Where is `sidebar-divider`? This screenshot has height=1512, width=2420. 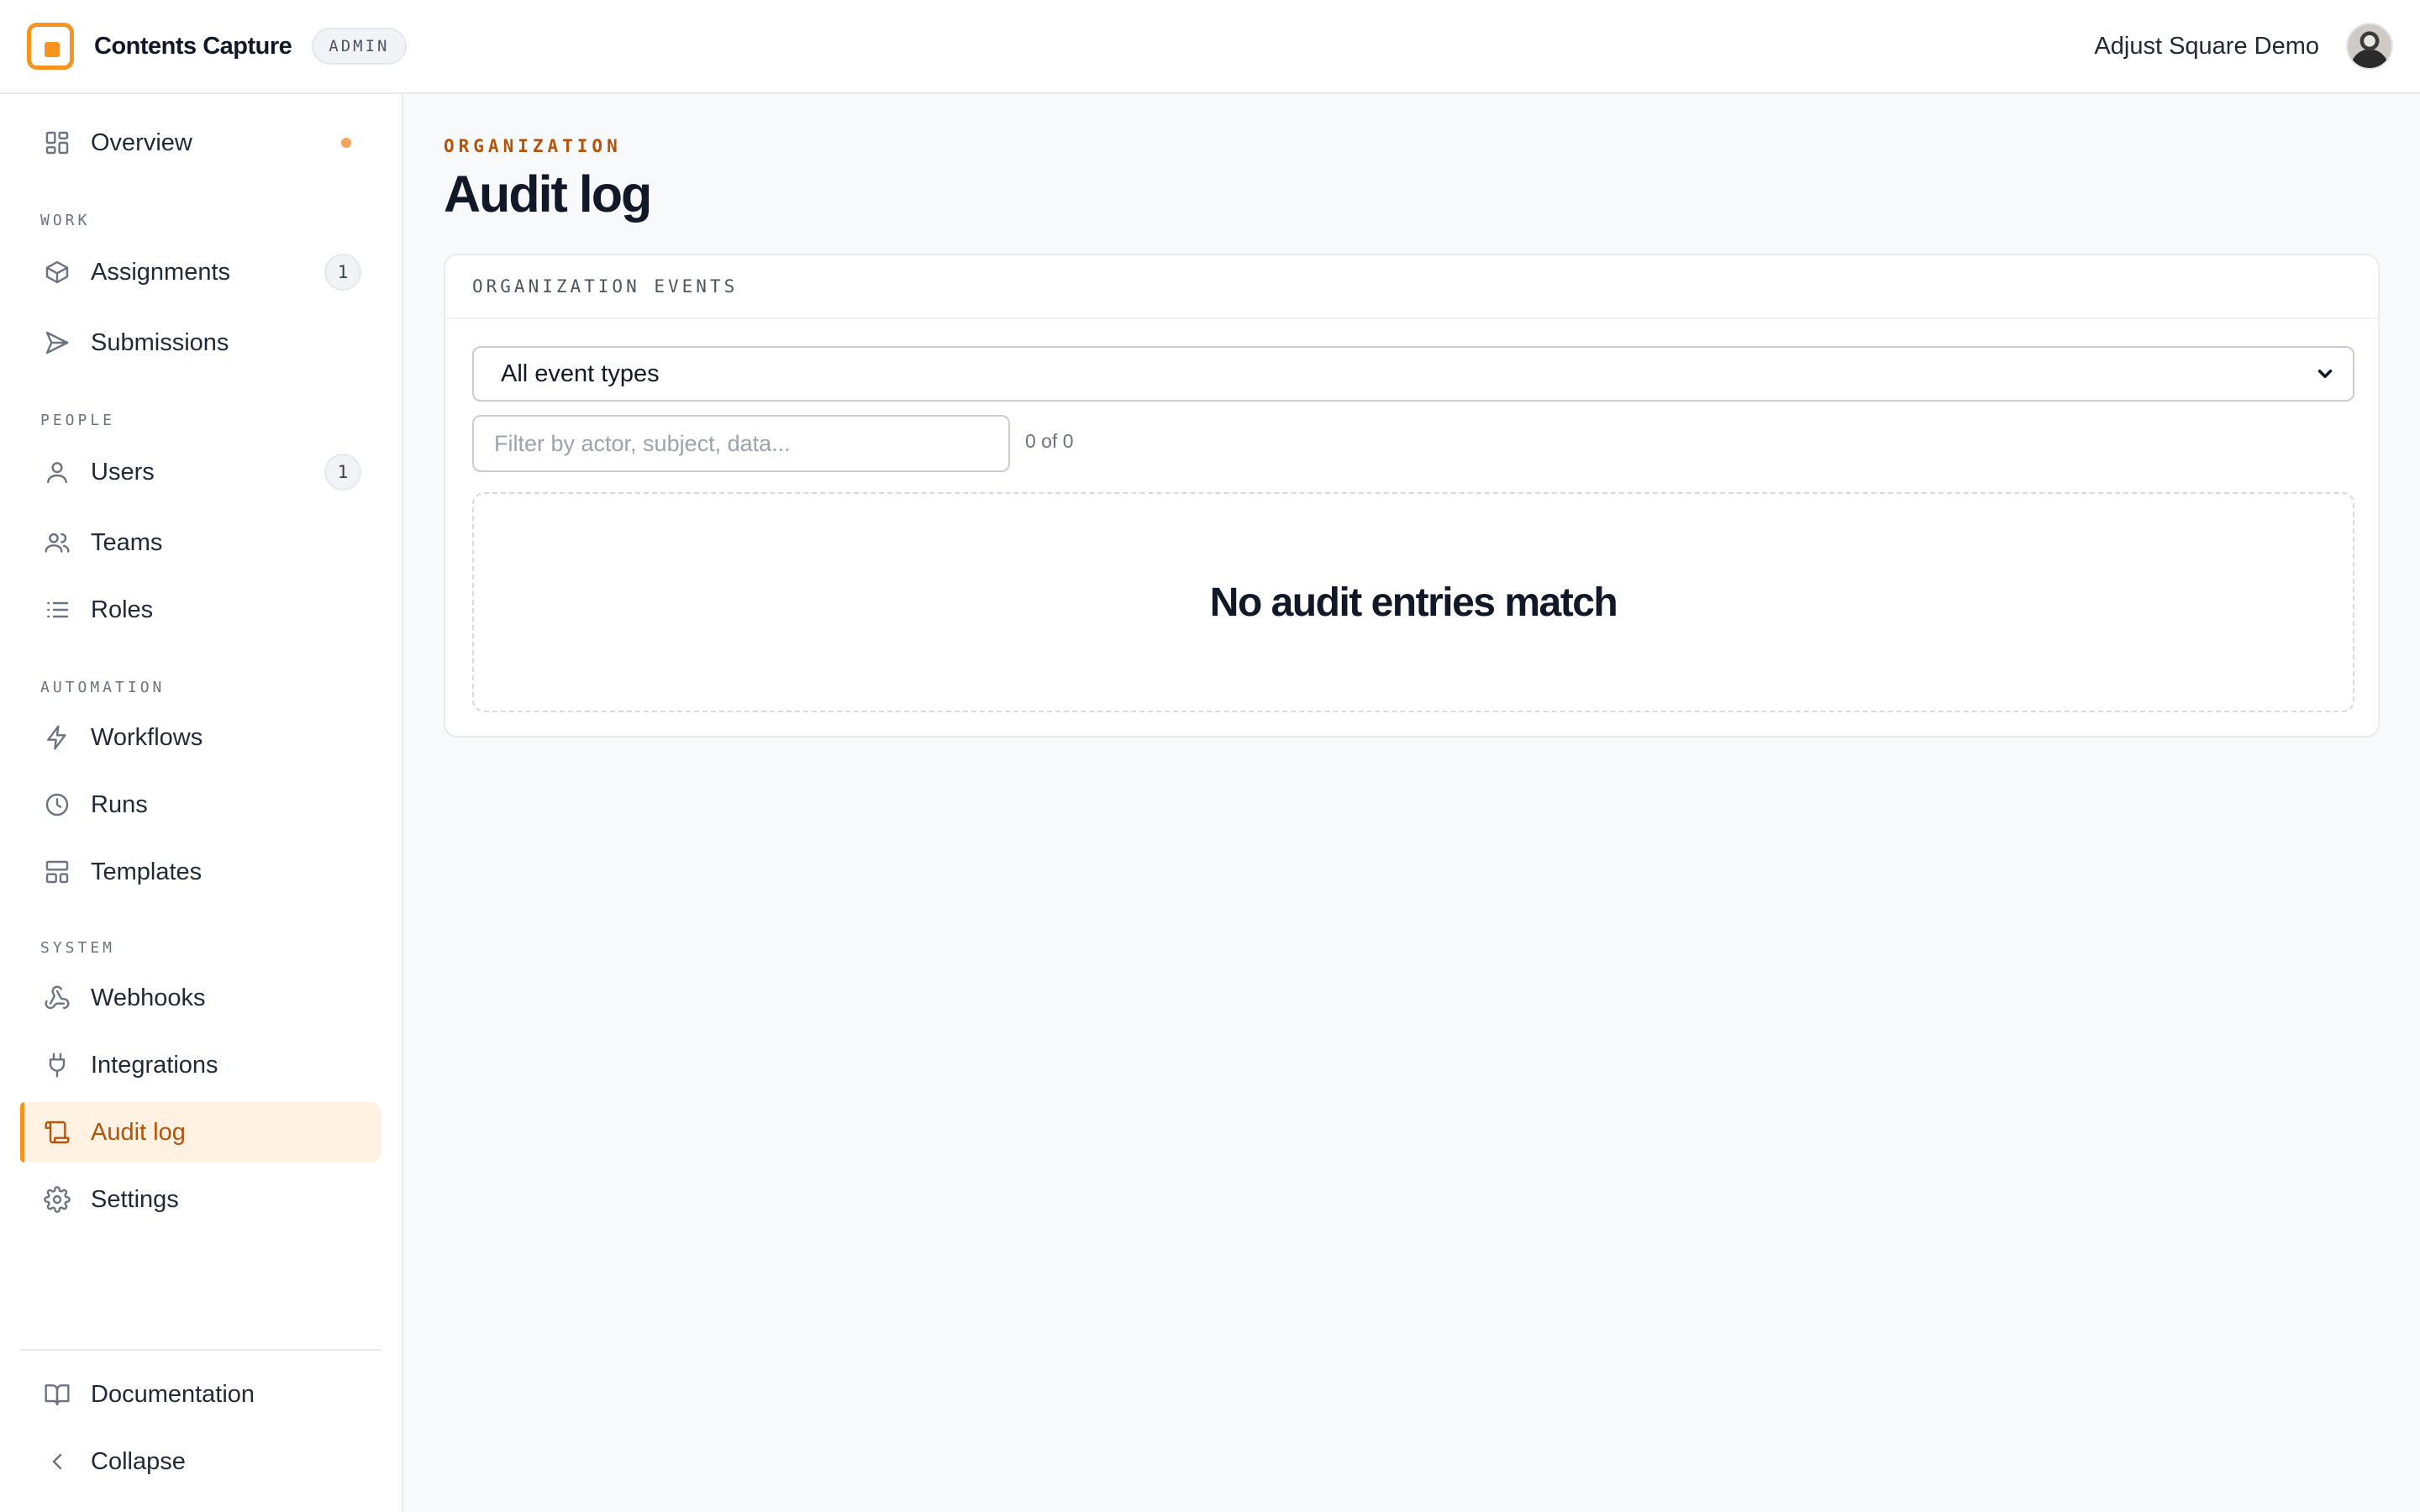 sidebar-divider is located at coordinates (200, 1350).